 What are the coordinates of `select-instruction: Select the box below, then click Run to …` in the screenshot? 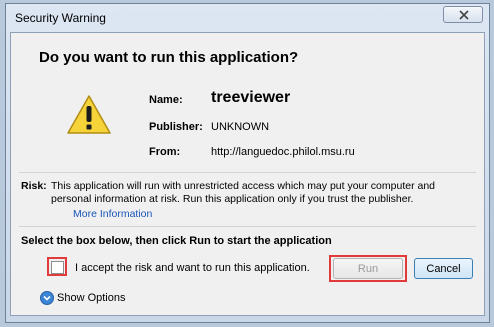 It's located at (176, 241).